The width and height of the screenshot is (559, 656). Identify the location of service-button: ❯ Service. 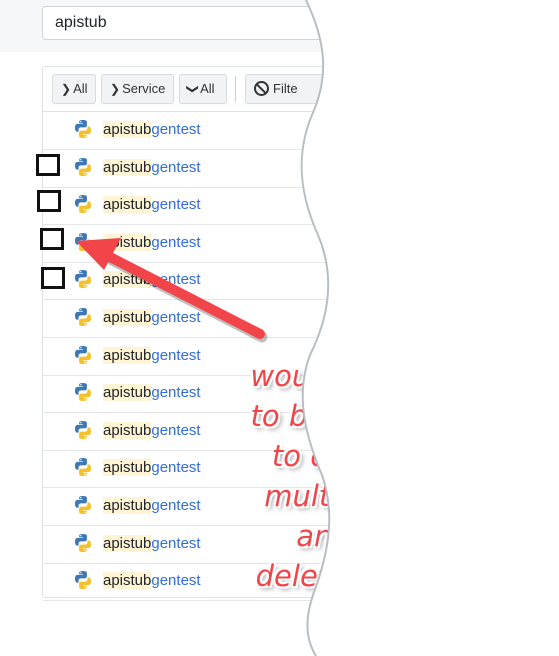
(137, 89).